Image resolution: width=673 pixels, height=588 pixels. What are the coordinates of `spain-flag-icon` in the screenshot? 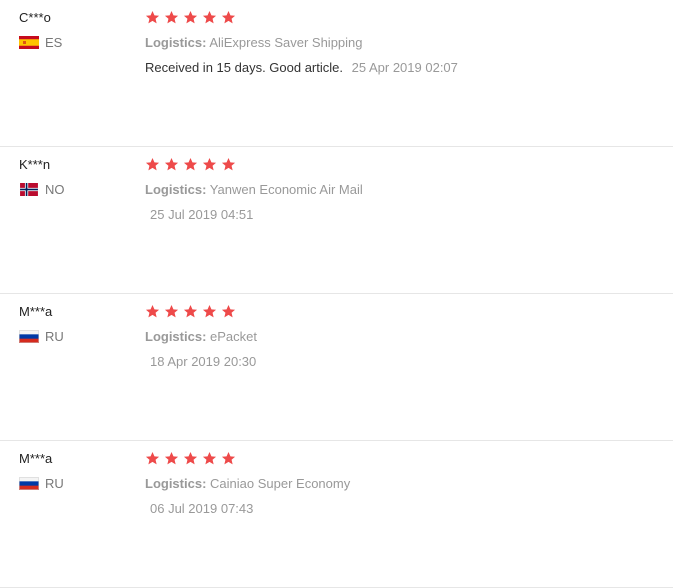 It's located at (29, 42).